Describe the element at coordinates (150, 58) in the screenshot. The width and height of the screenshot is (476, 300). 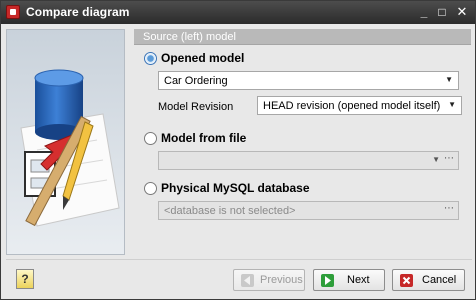
I see `opened-model-radio` at that location.